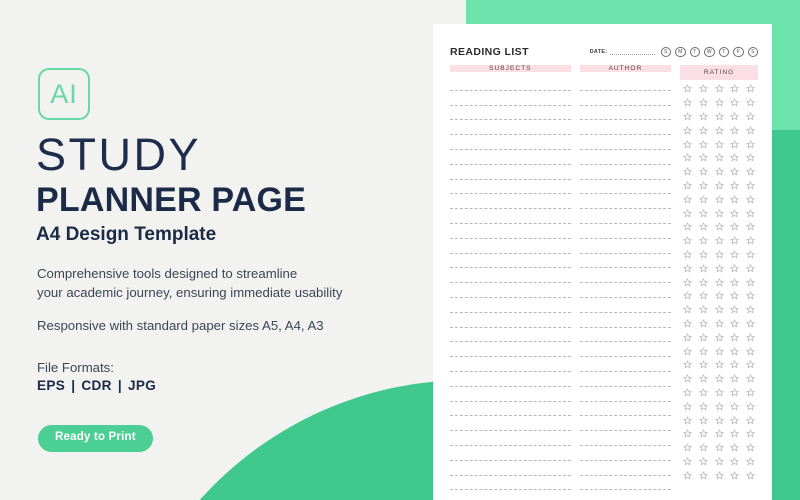 This screenshot has width=800, height=500. What do you see at coordinates (632, 54) in the screenshot?
I see `date-input-line` at bounding box center [632, 54].